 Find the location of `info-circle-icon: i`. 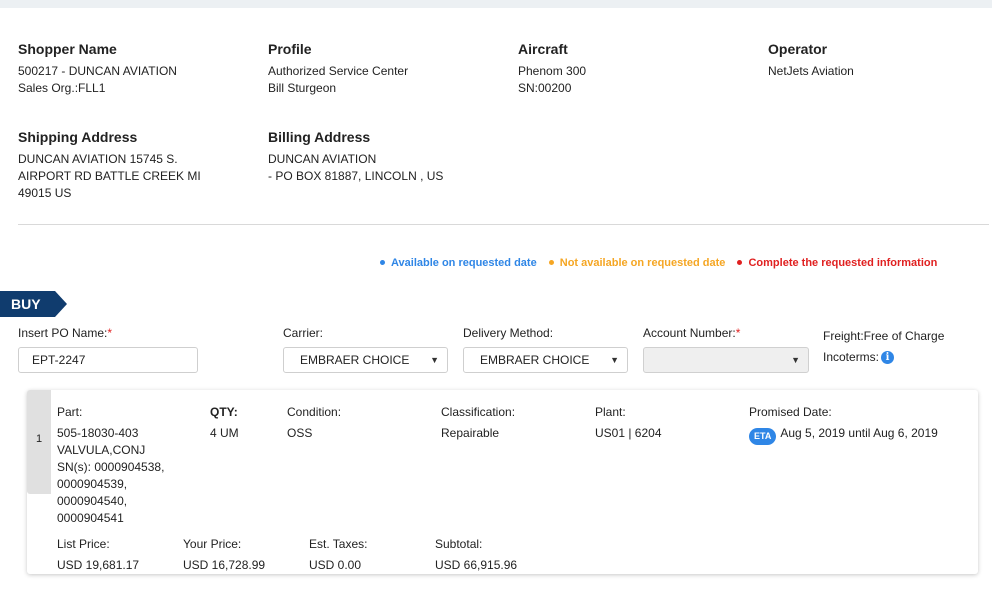

info-circle-icon: i is located at coordinates (888, 357).